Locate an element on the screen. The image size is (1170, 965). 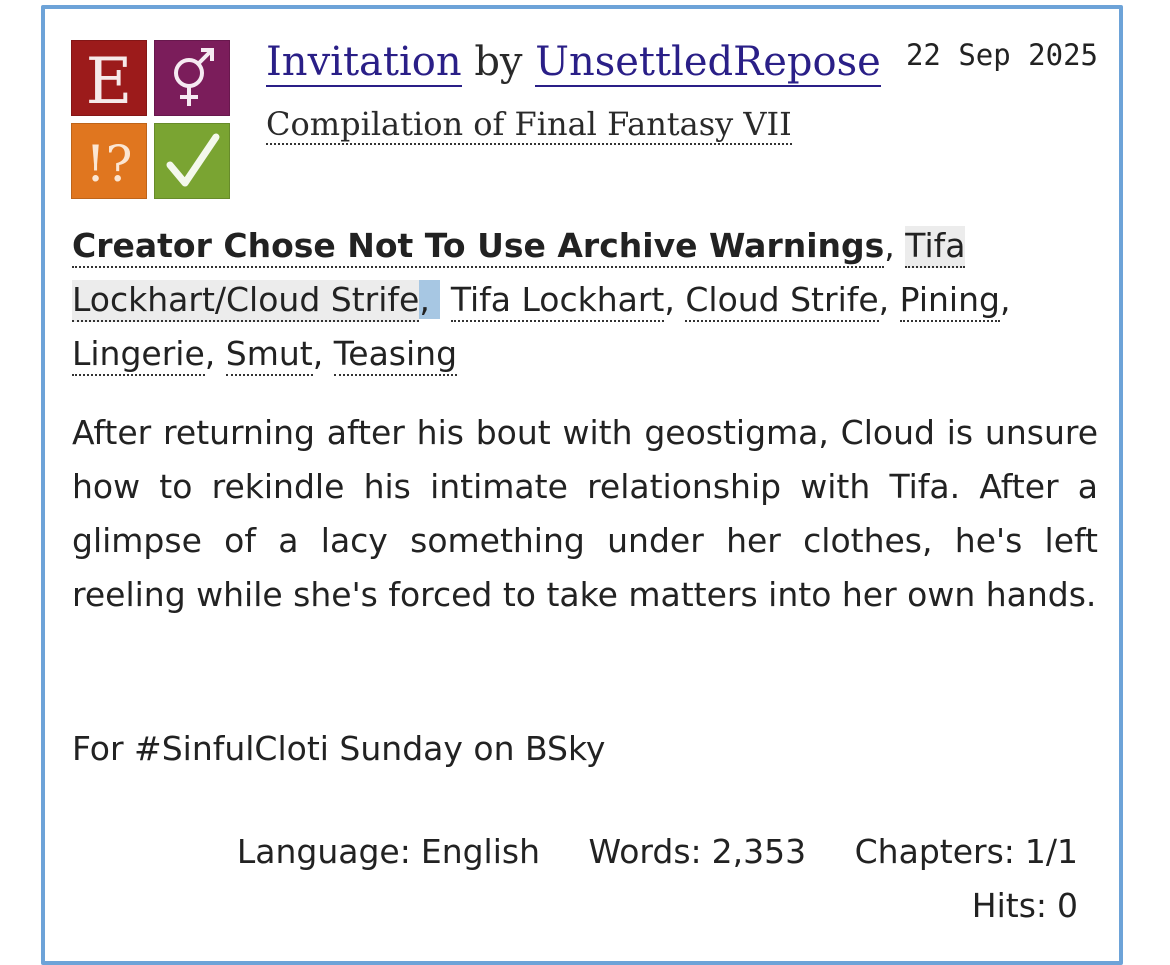
stat-language-label: Language: is located at coordinates (323, 851).